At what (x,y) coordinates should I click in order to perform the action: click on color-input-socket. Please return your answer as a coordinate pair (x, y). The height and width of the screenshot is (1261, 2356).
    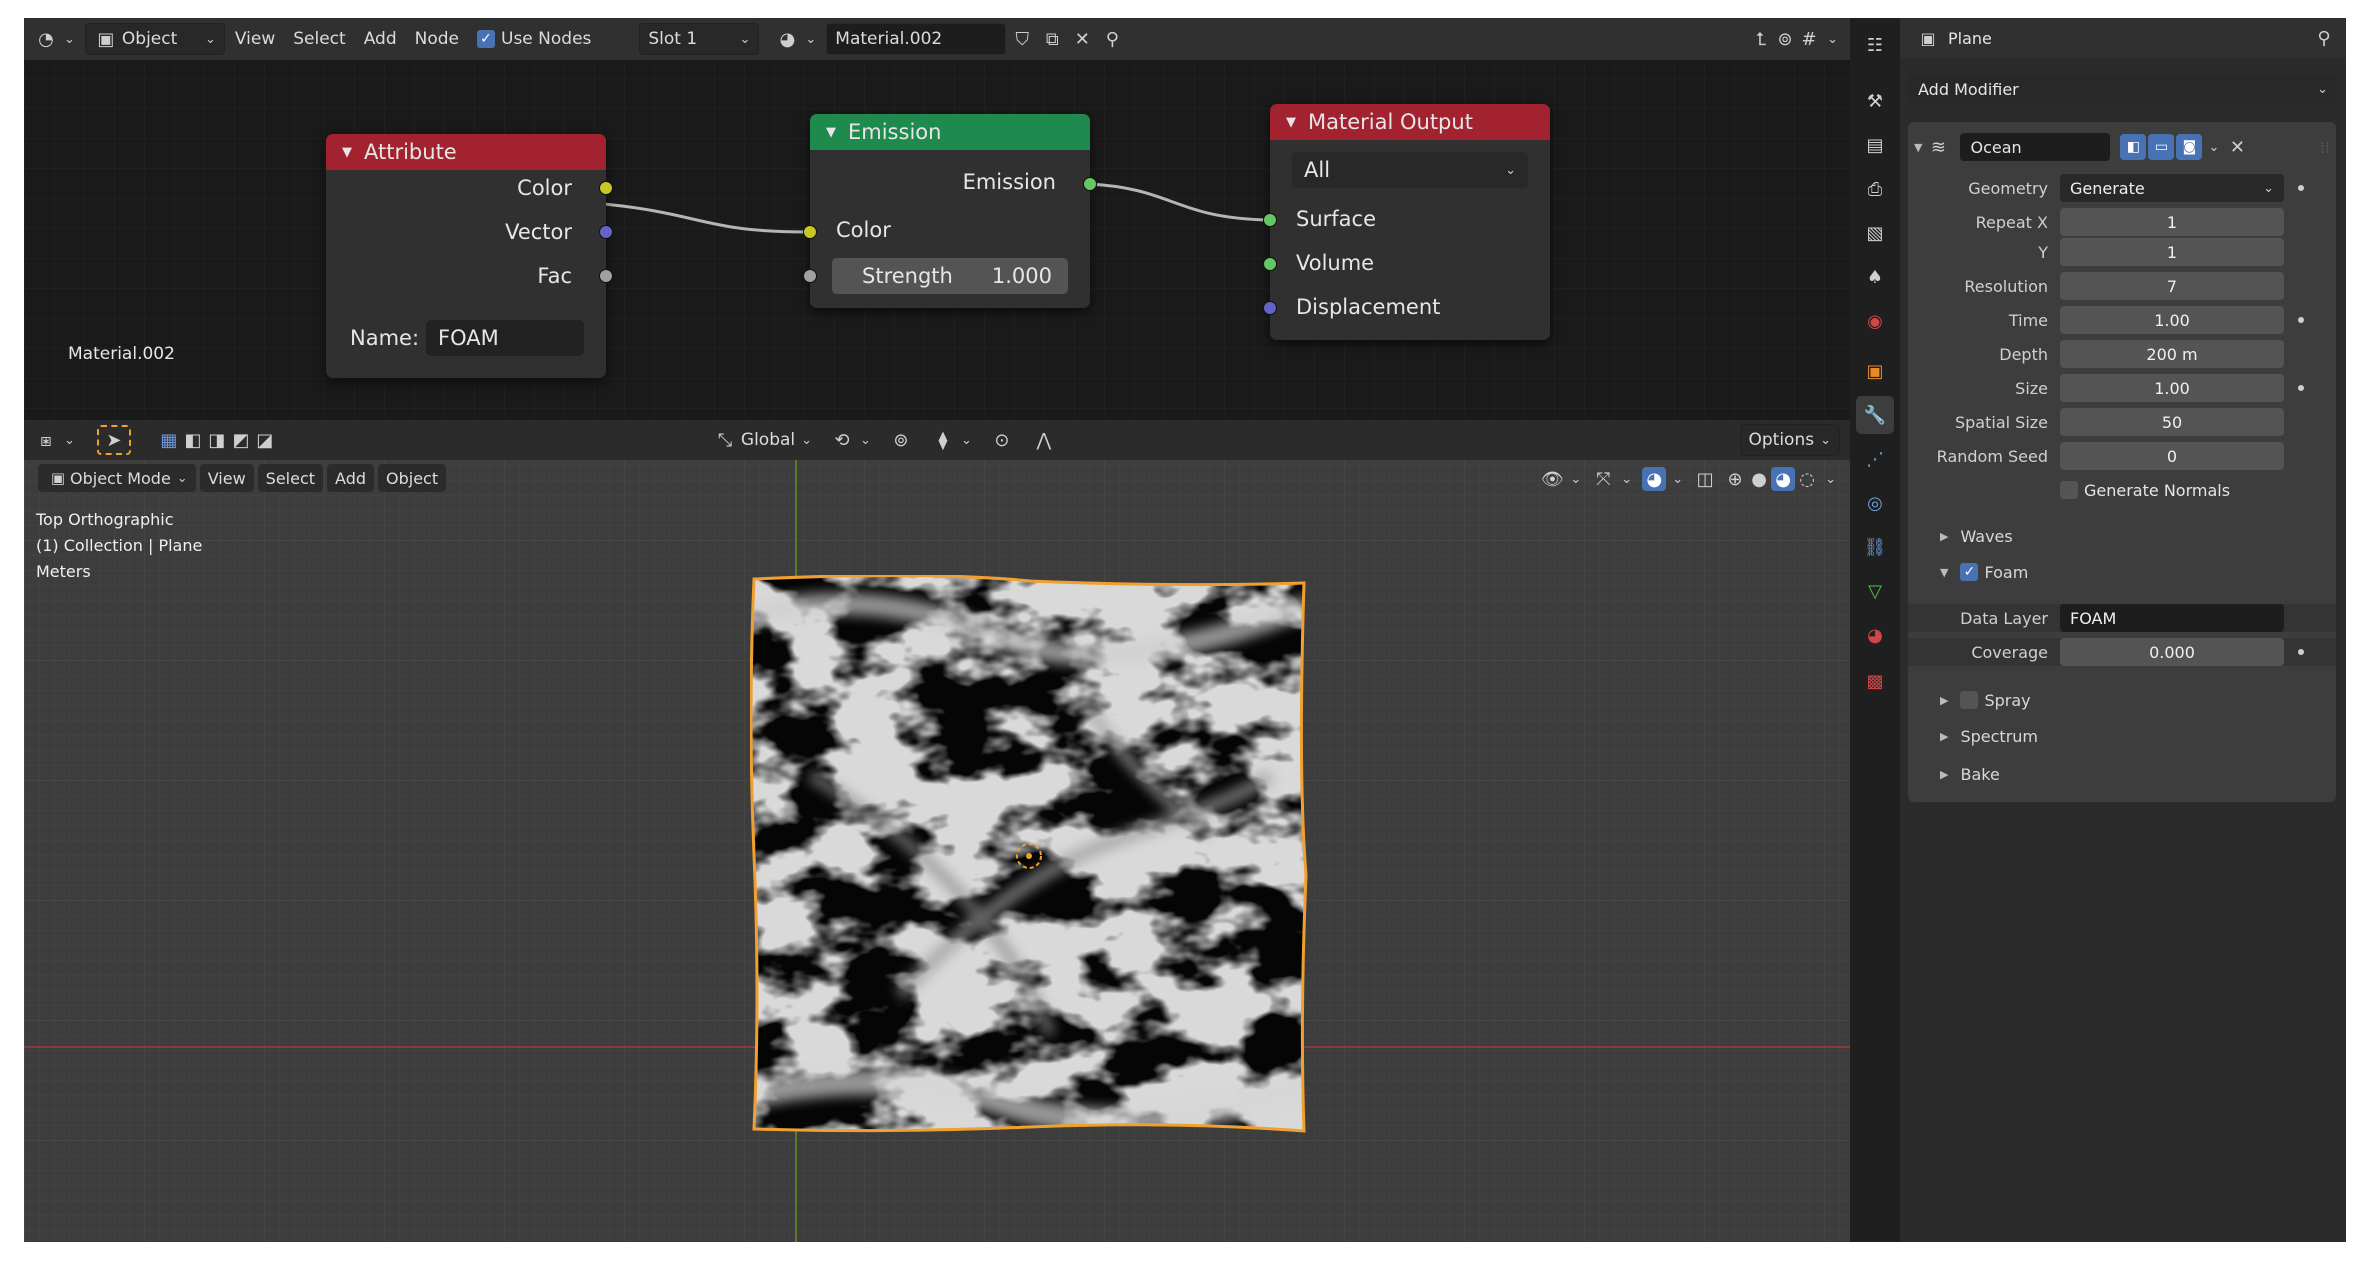
    Looking at the image, I should click on (810, 232).